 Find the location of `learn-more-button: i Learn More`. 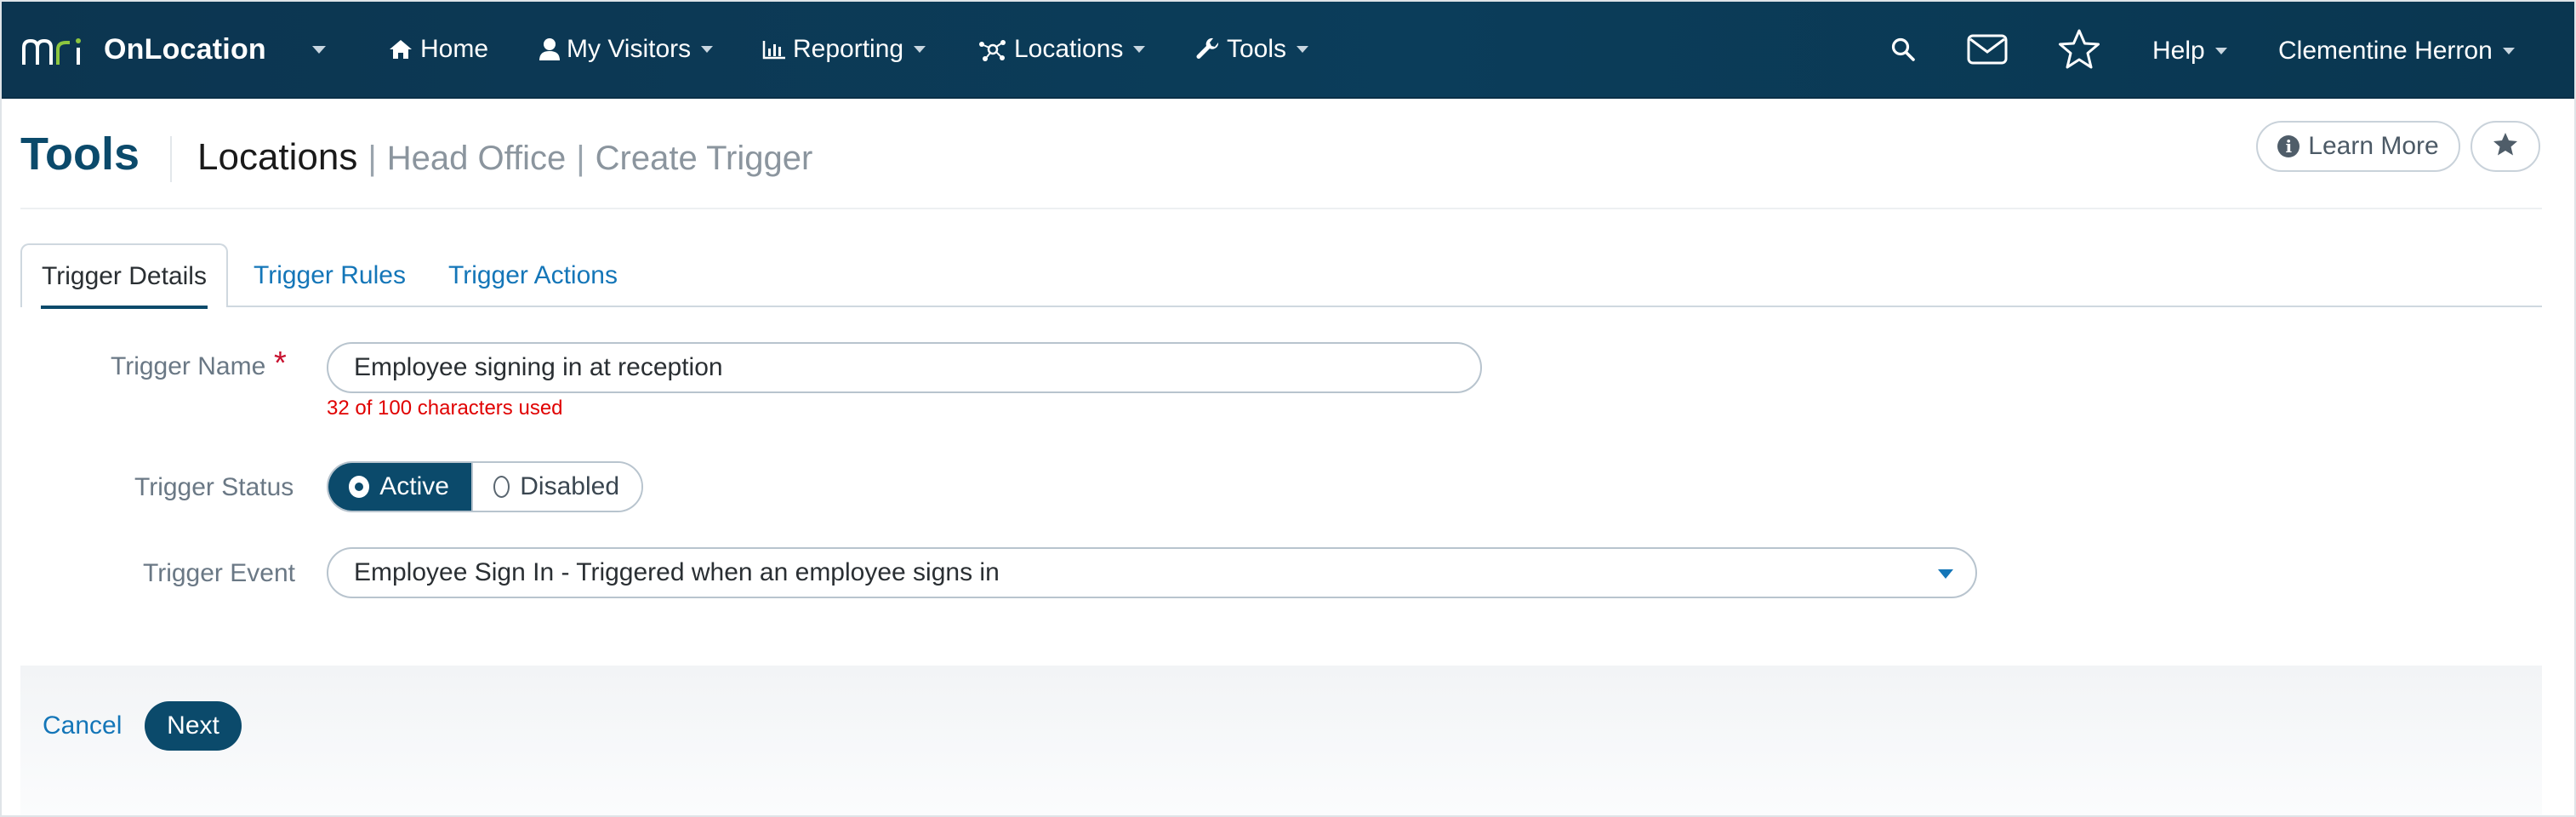

learn-more-button: i Learn More is located at coordinates (2358, 146).